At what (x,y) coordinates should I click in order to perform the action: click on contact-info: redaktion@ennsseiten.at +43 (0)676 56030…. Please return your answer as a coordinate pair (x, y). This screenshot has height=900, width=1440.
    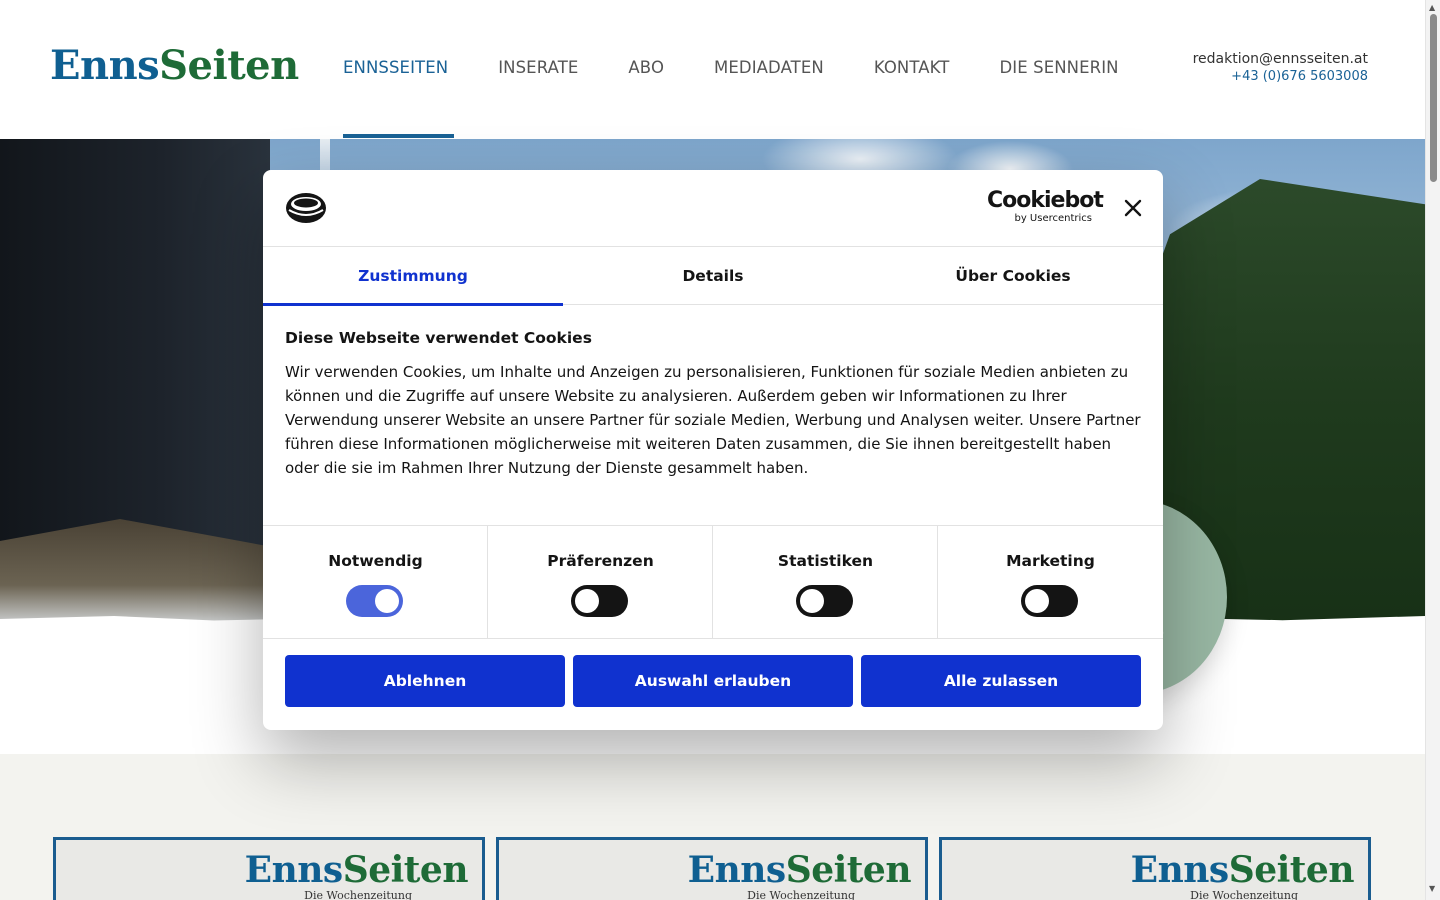
    Looking at the image, I should click on (1280, 68).